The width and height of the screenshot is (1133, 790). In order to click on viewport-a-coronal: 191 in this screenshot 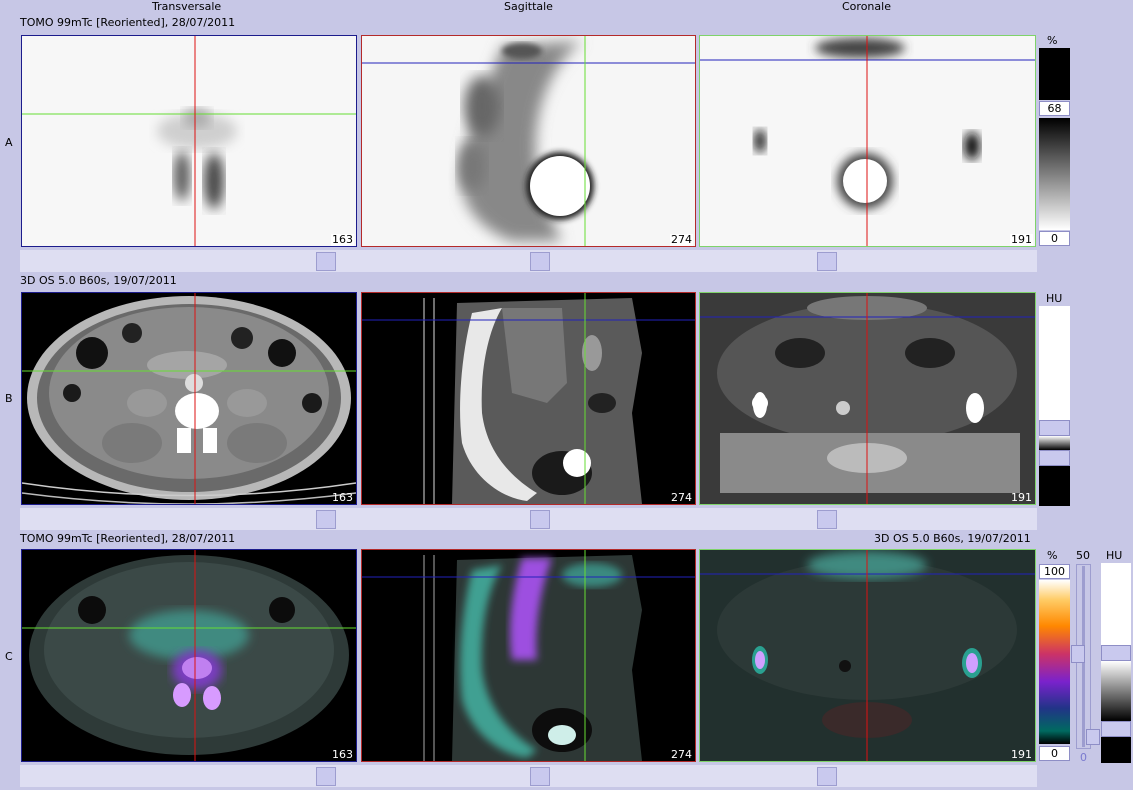, I will do `click(867, 141)`.